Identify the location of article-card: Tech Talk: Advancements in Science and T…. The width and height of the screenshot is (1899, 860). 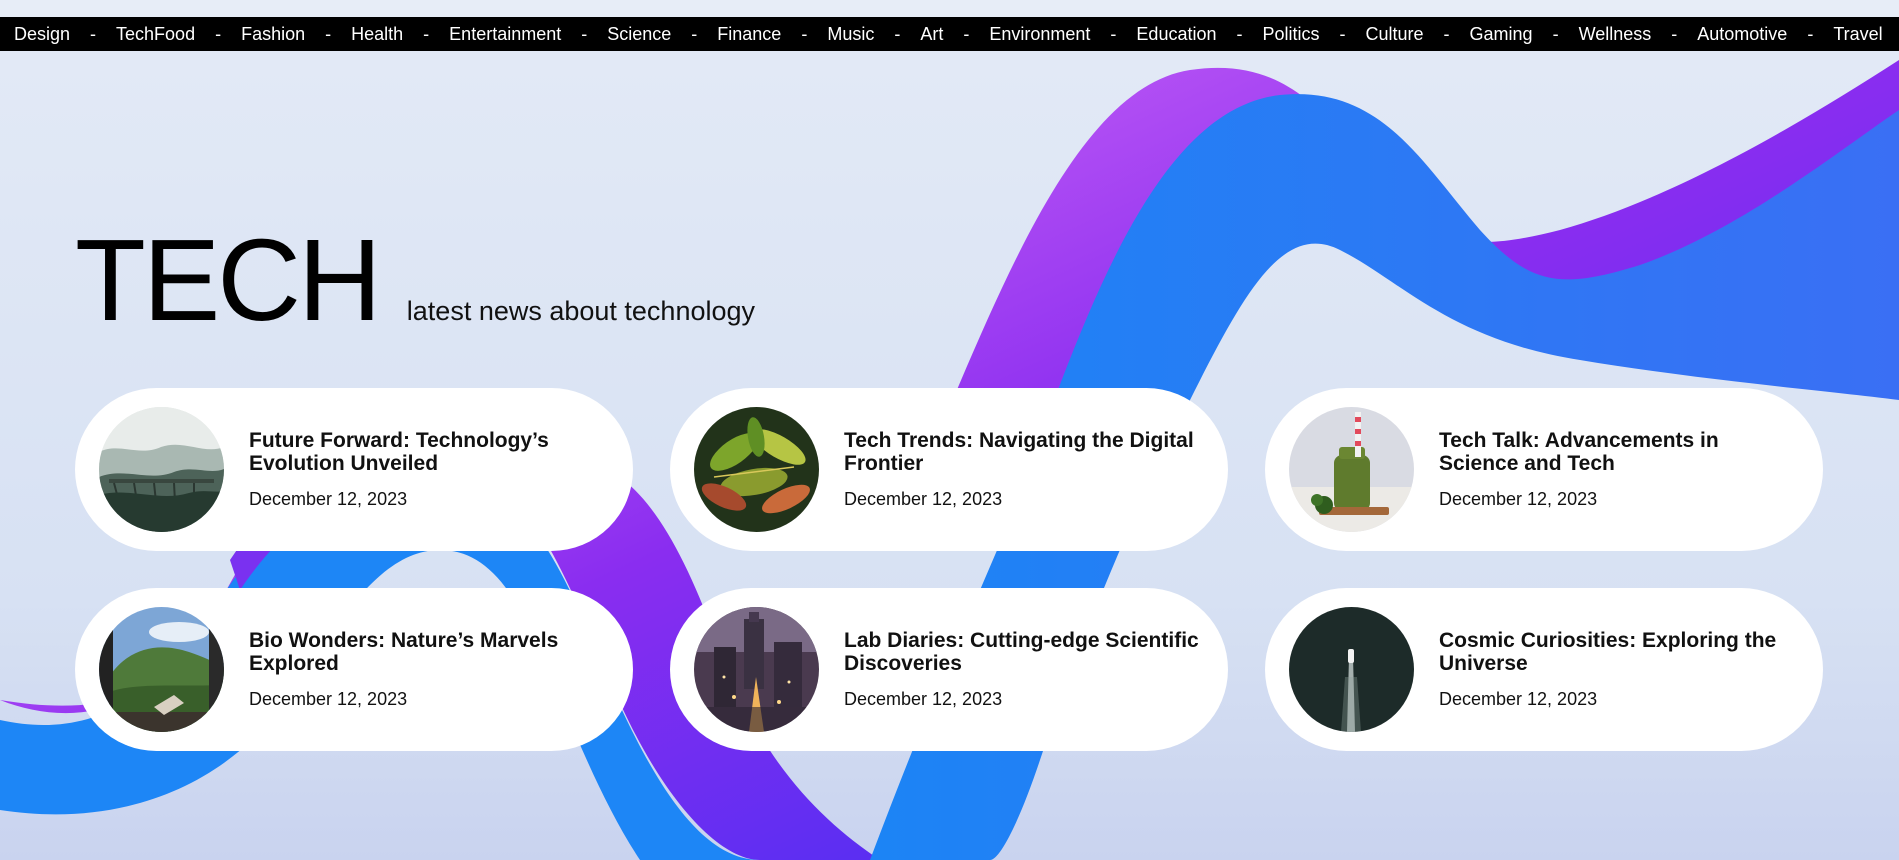
(1544, 469).